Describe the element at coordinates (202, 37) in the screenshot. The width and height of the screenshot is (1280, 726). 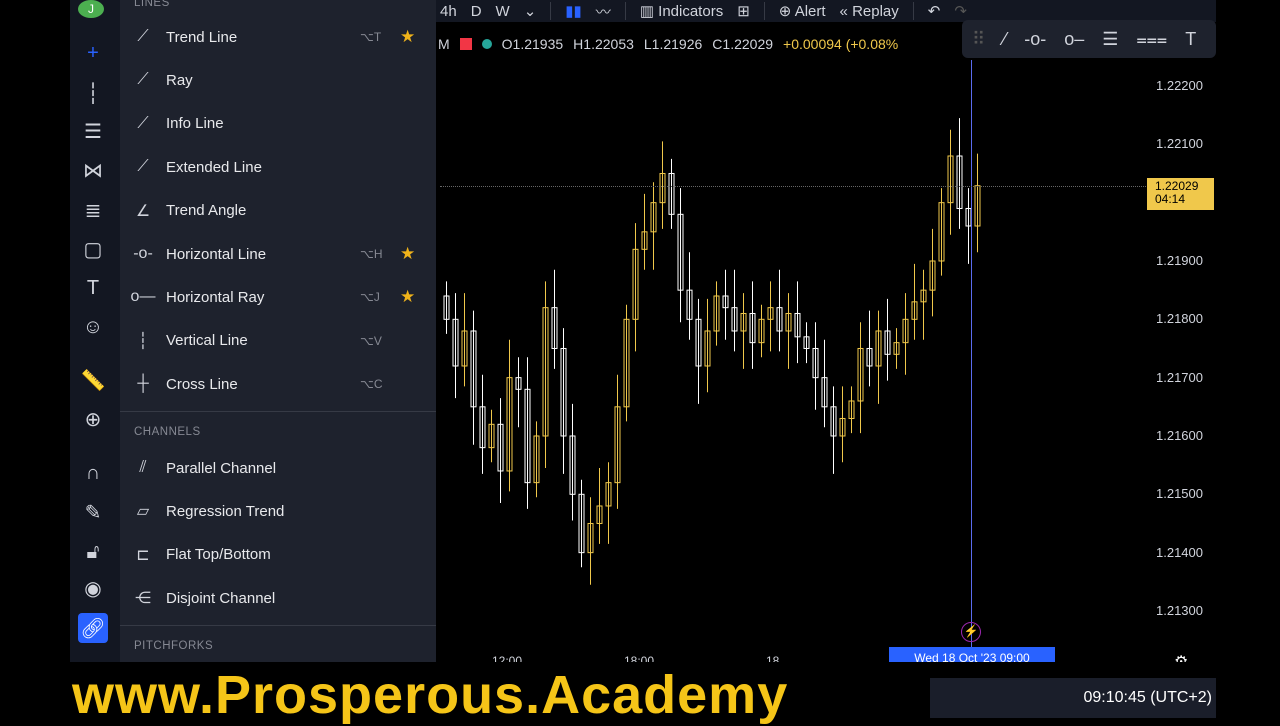
I see `menu-item-label: Trend Line` at that location.